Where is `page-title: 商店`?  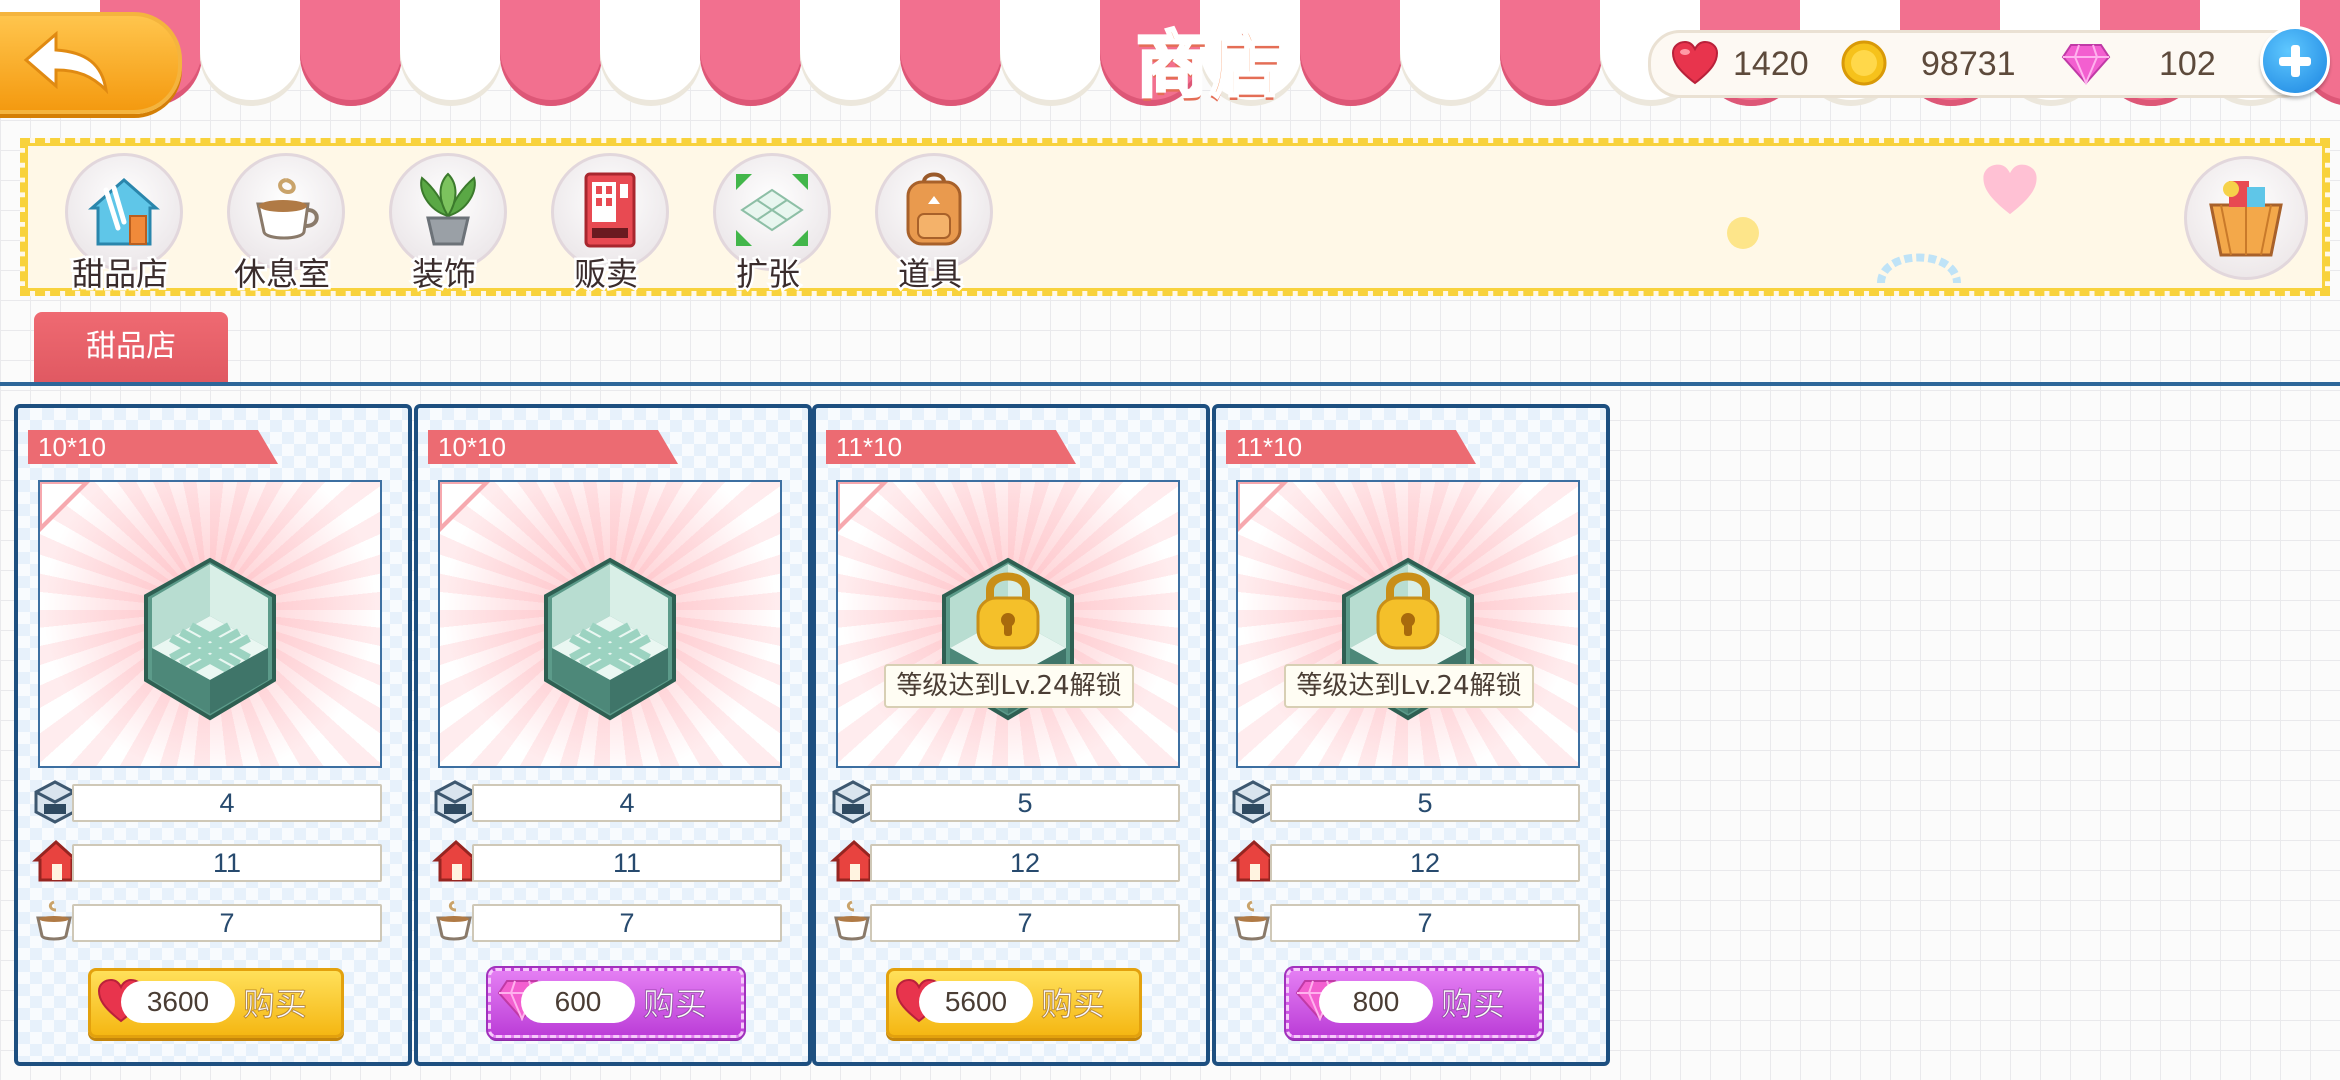 page-title: 商店 is located at coordinates (1209, 65).